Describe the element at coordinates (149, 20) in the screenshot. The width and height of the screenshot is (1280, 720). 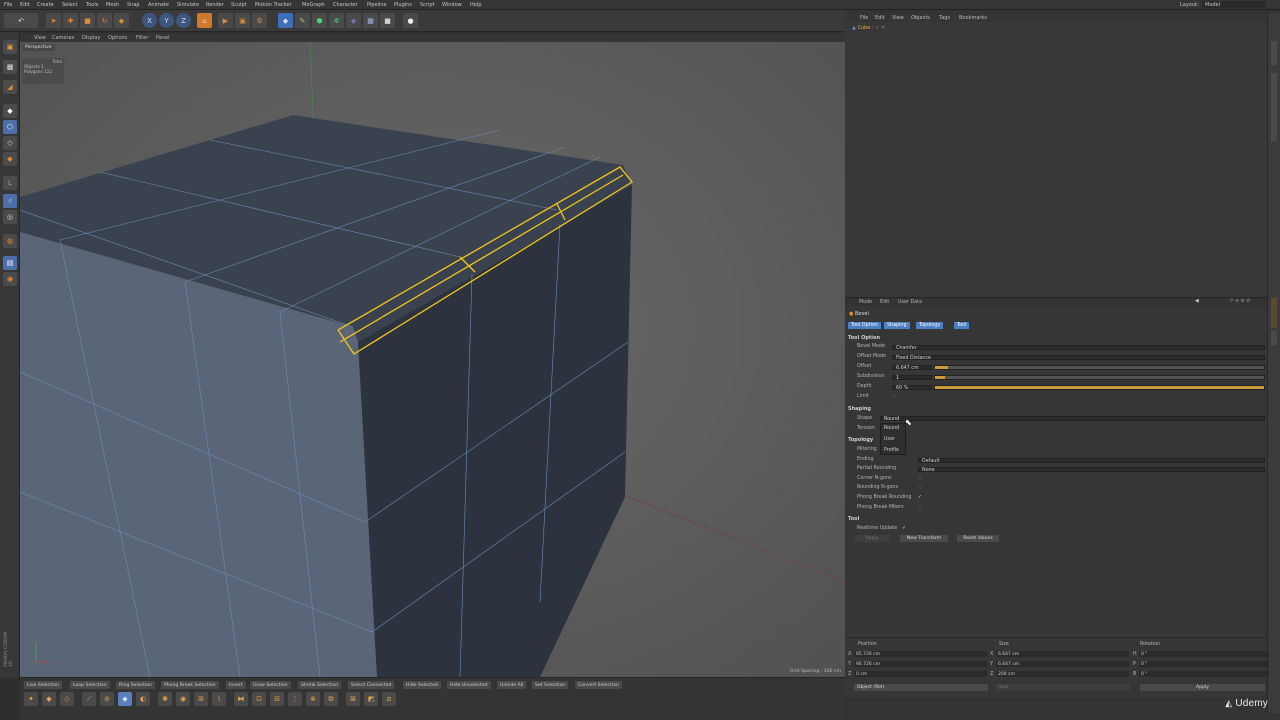
I see `x-axis-button: X` at that location.